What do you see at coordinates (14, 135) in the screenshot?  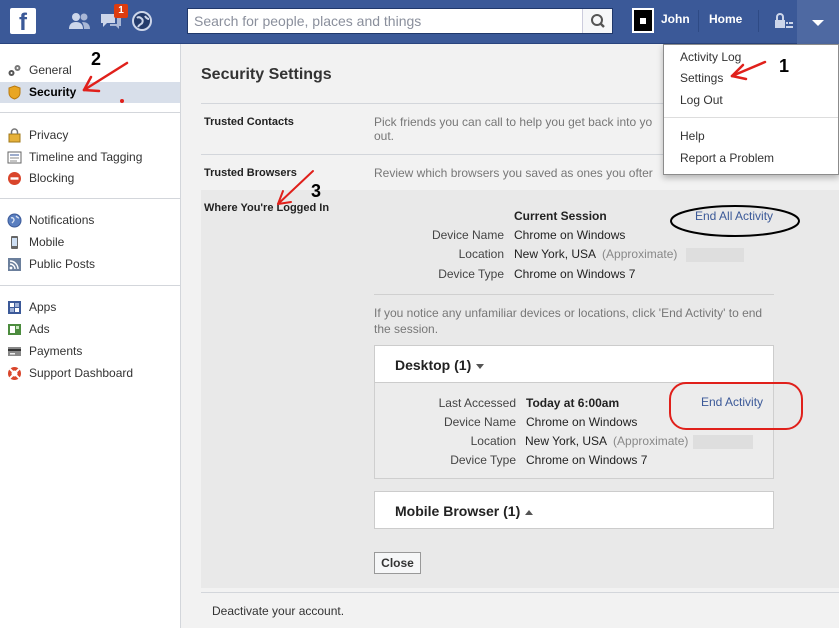 I see `lock-icon` at bounding box center [14, 135].